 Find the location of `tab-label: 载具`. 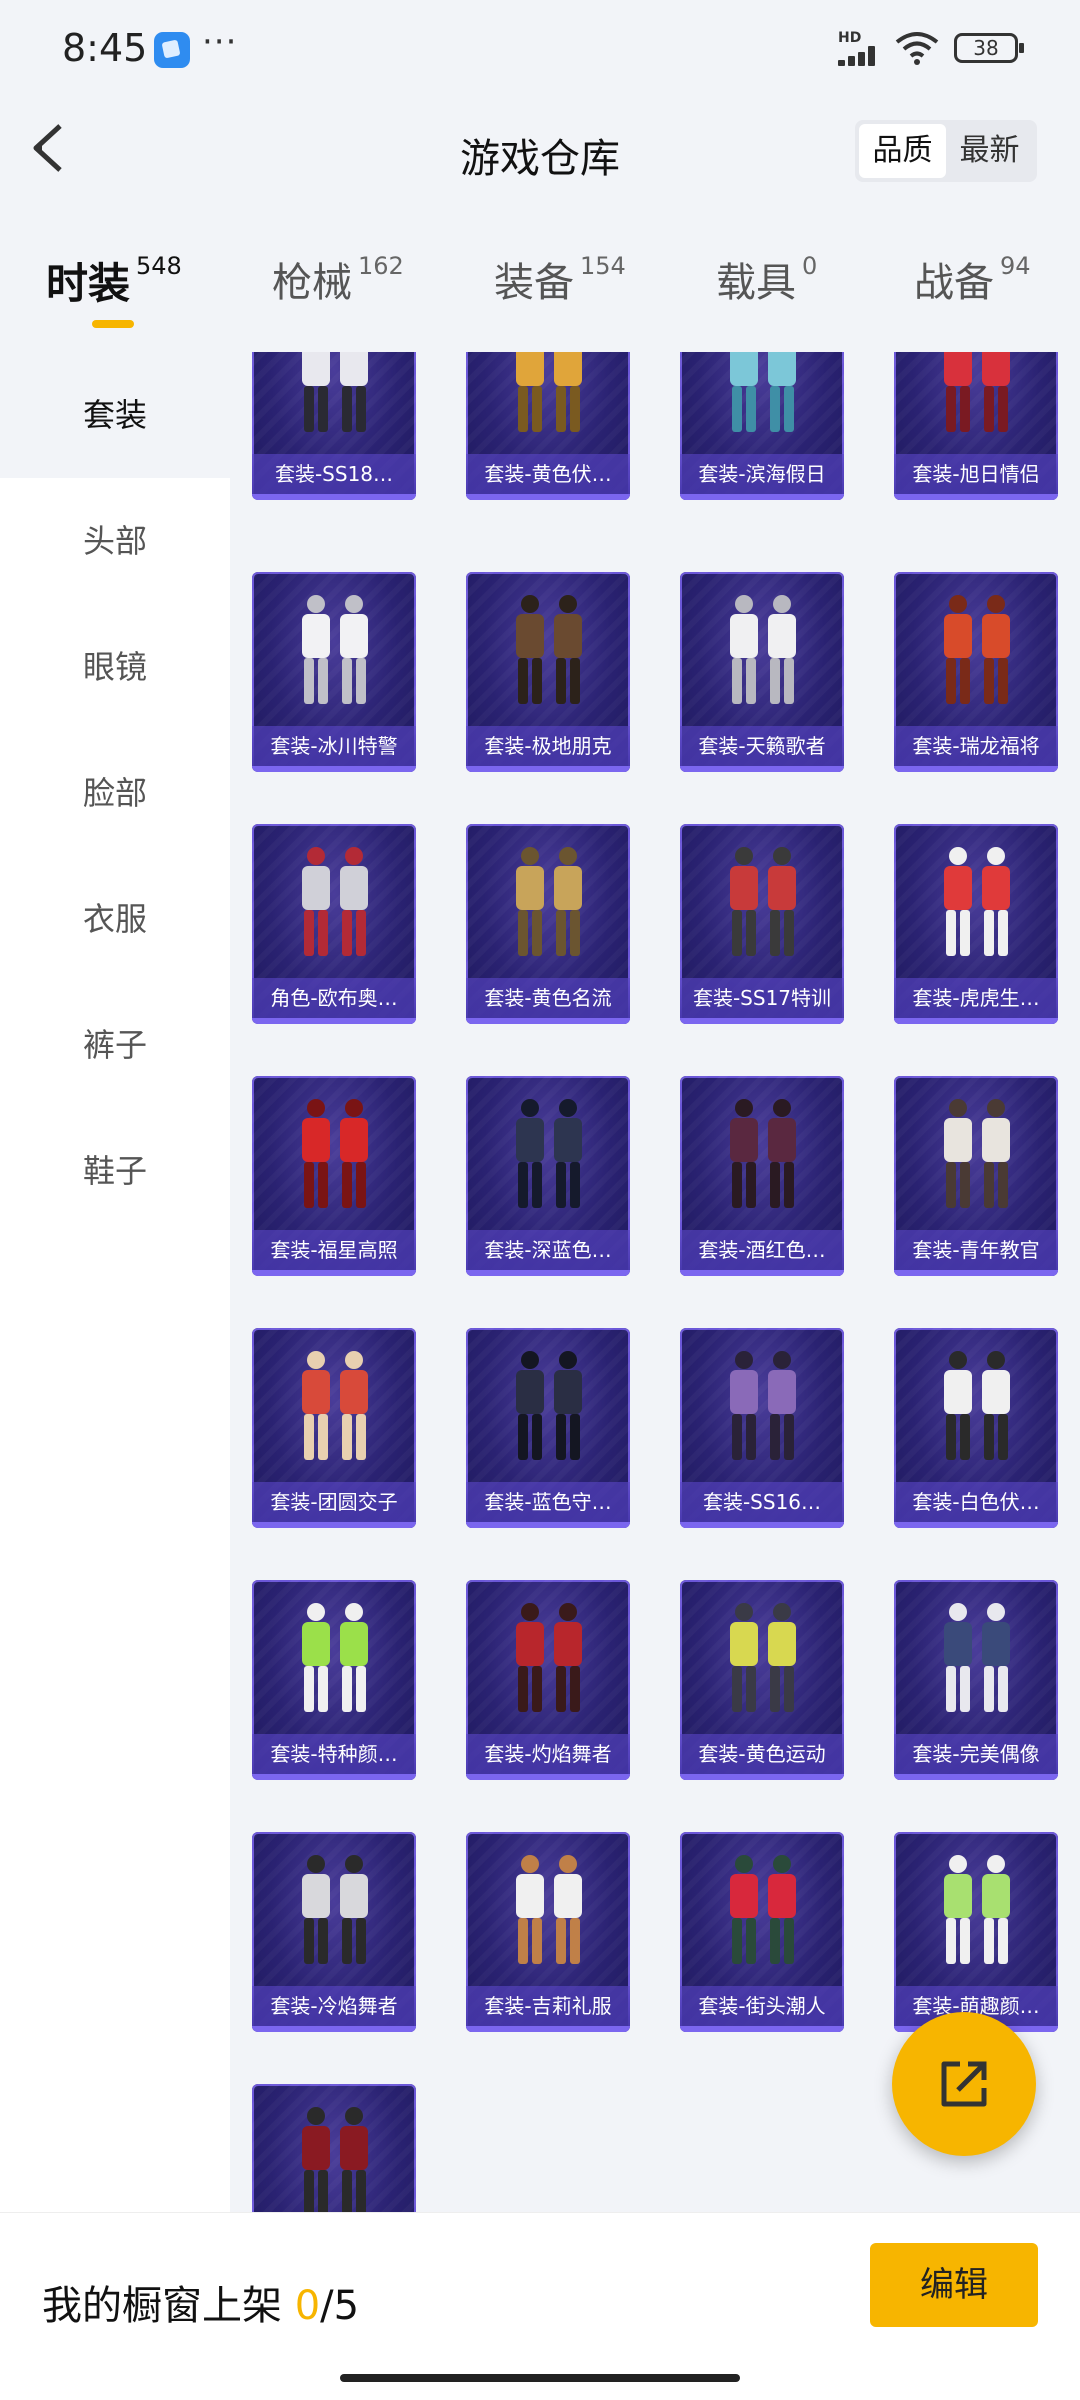

tab-label: 载具 is located at coordinates (756, 283).